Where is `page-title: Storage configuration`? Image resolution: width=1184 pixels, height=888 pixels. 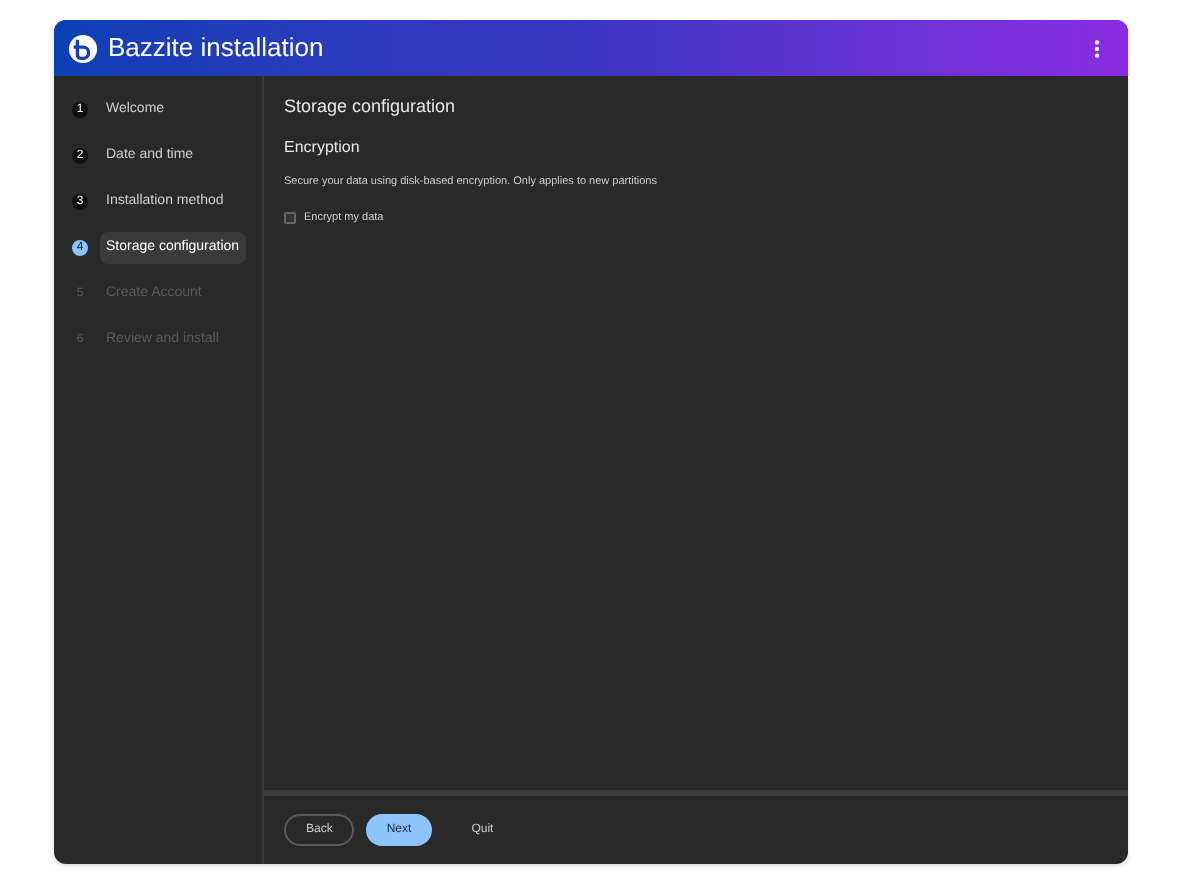 page-title: Storage configuration is located at coordinates (371, 107).